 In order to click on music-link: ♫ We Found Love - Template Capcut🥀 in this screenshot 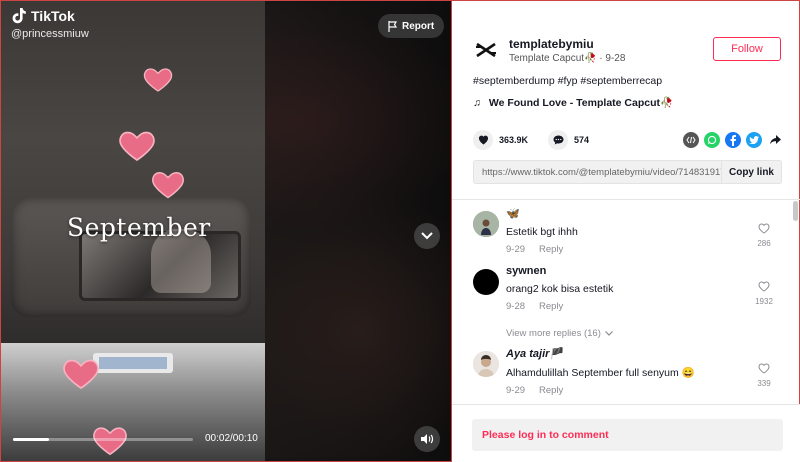, I will do `click(573, 103)`.